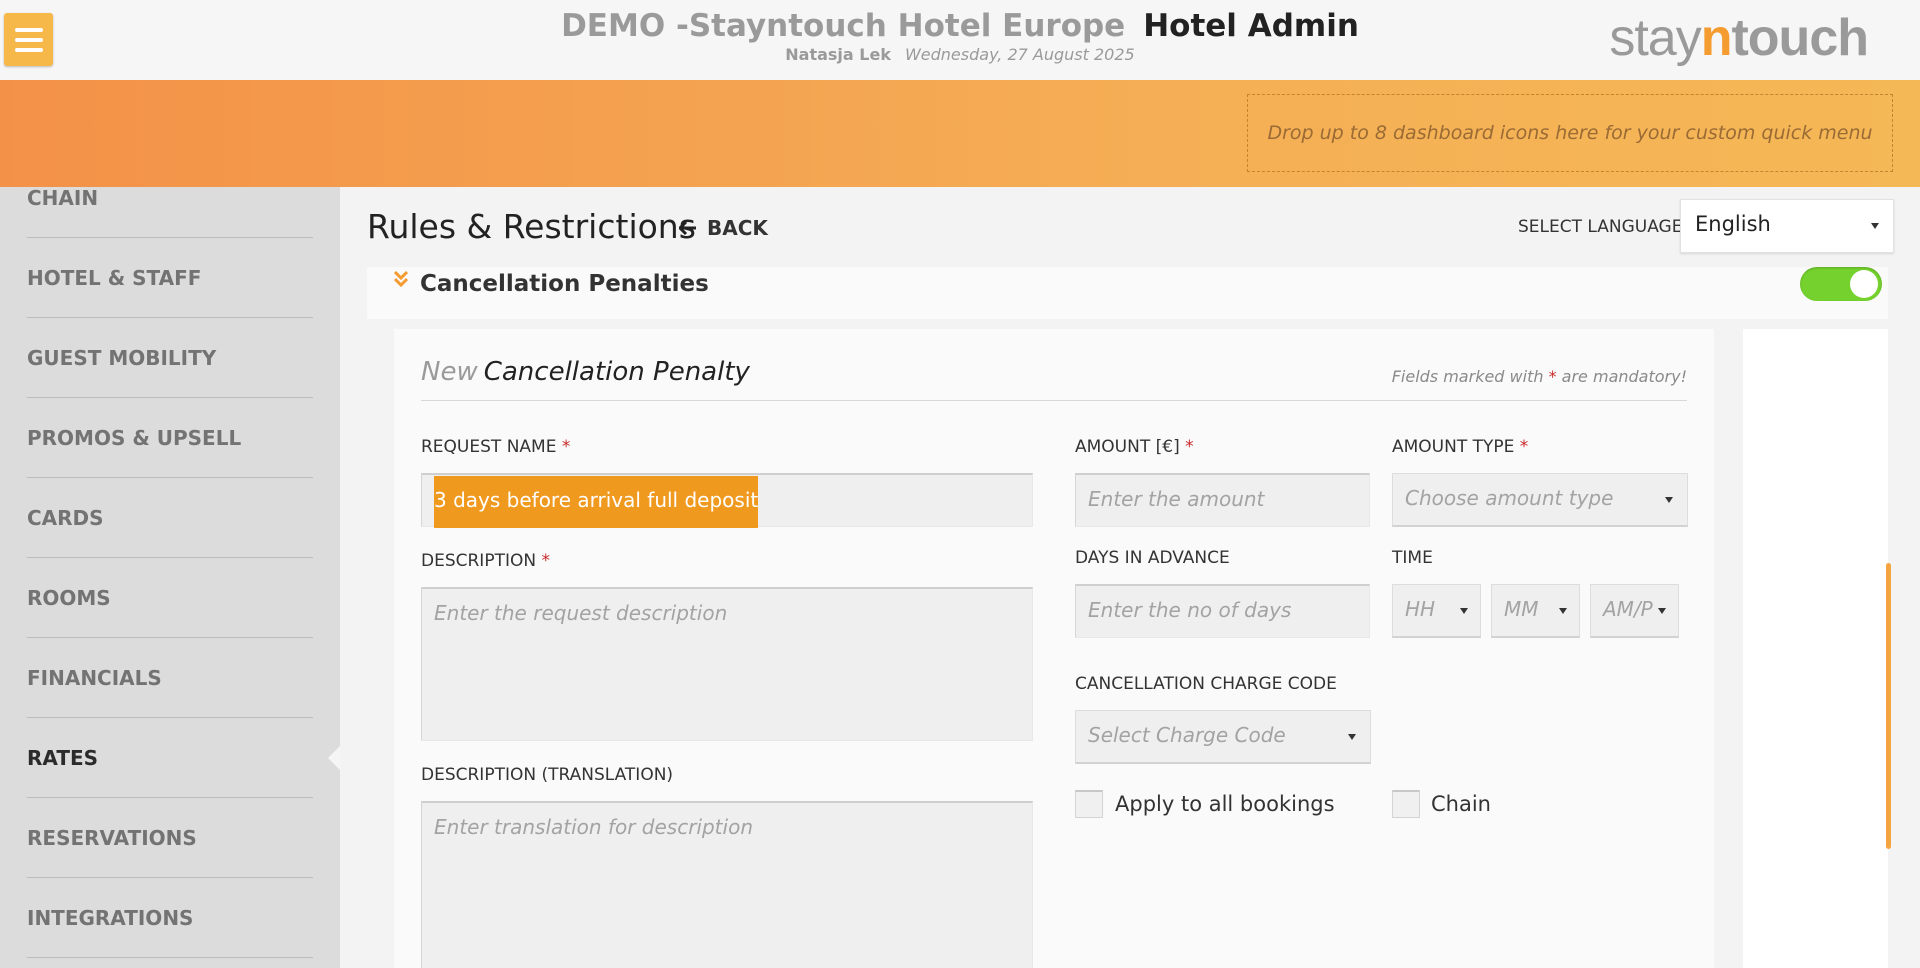 The image size is (1920, 968). Describe the element at coordinates (1841, 284) in the screenshot. I see `cancellation-penalties-toggle` at that location.